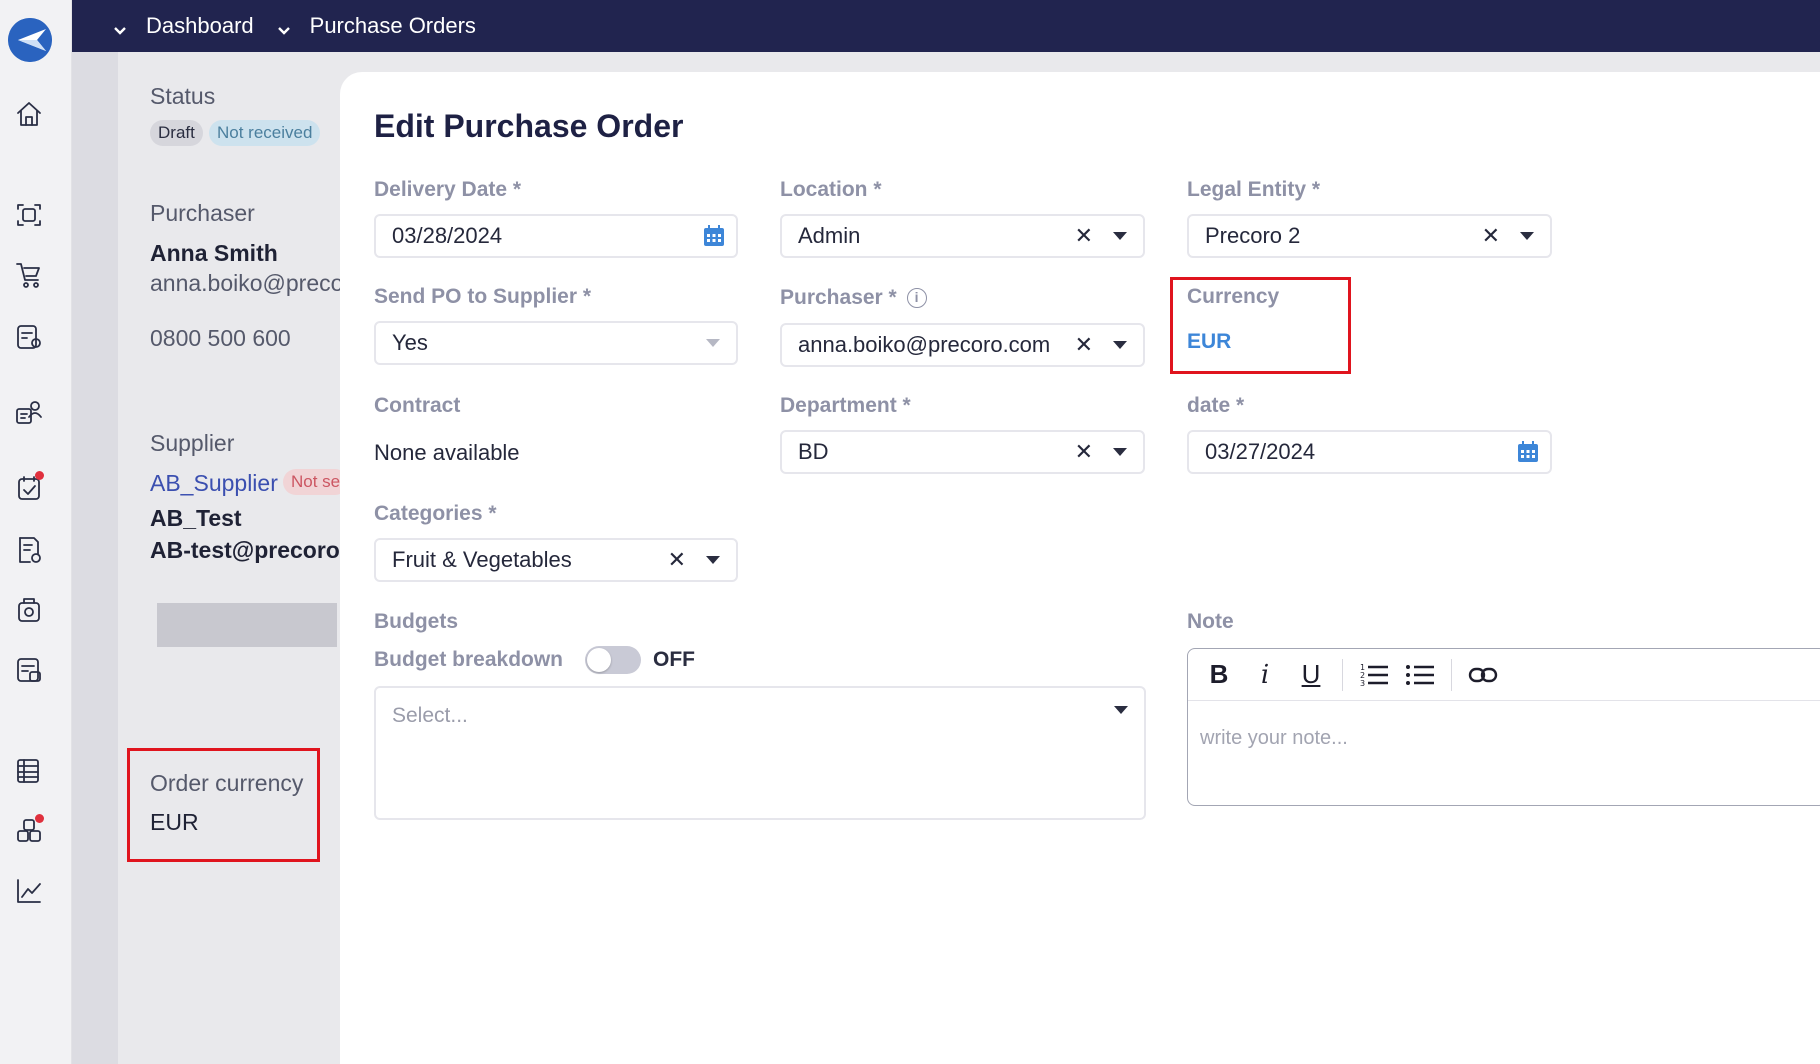 The image size is (1820, 1064). I want to click on location-value: Admin, so click(829, 235).